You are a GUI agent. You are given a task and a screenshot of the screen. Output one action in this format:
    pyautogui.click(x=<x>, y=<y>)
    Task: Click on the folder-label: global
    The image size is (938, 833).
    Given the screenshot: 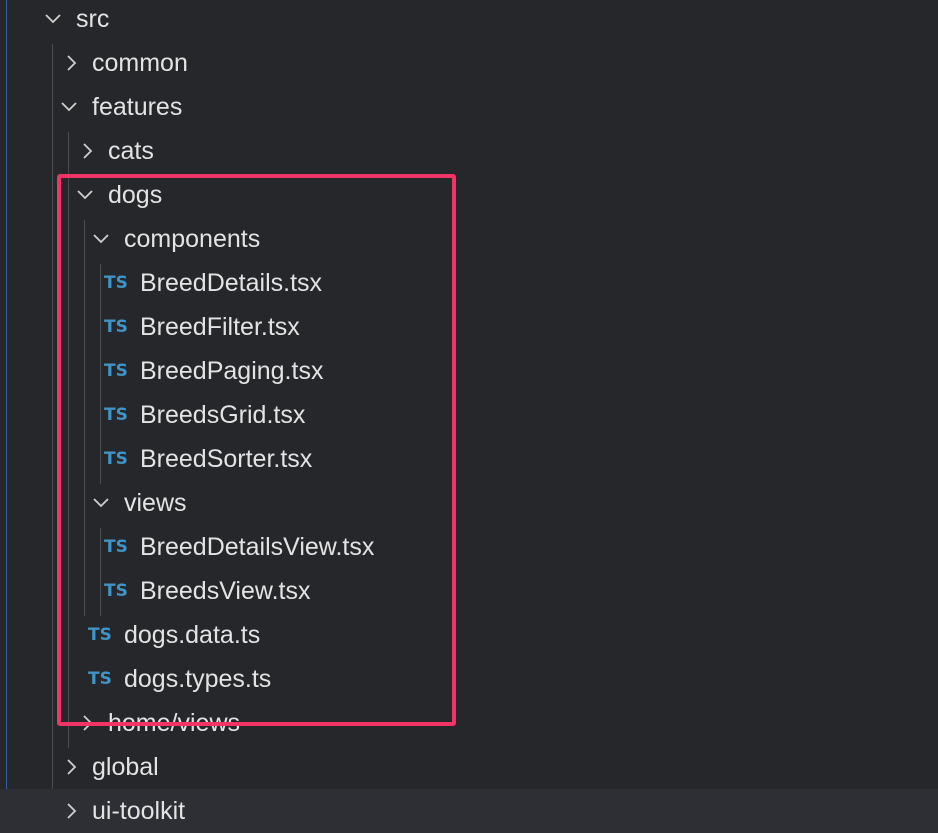 What is the action you would take?
    pyautogui.click(x=125, y=767)
    